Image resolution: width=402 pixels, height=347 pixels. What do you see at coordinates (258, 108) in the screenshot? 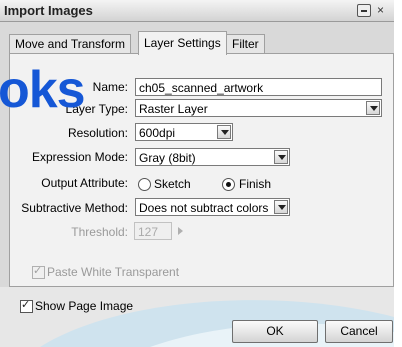
I see `layer-type-select: Raster Layer` at bounding box center [258, 108].